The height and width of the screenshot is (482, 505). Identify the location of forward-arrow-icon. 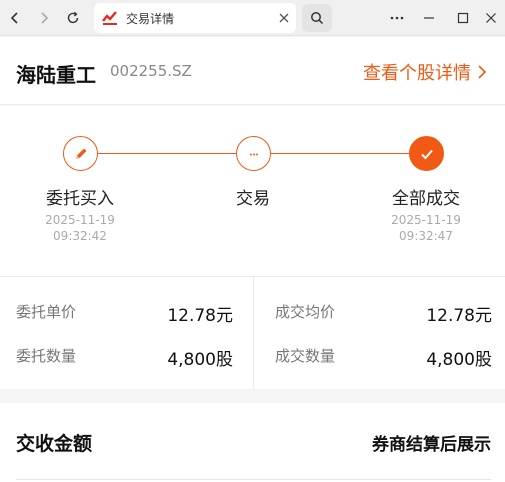
(45, 18).